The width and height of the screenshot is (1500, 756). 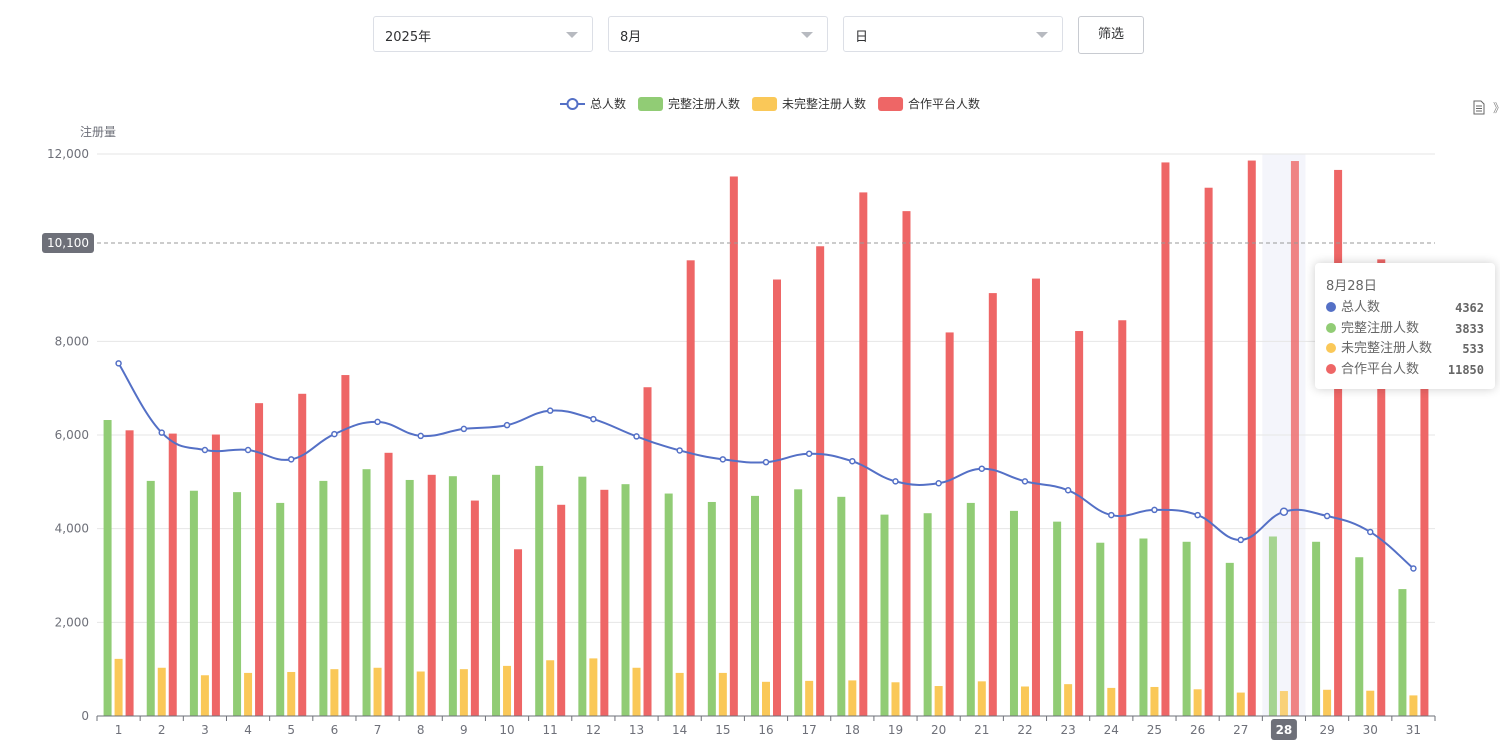 What do you see at coordinates (291, 730) in the screenshot?
I see `x-tick-label: 5` at bounding box center [291, 730].